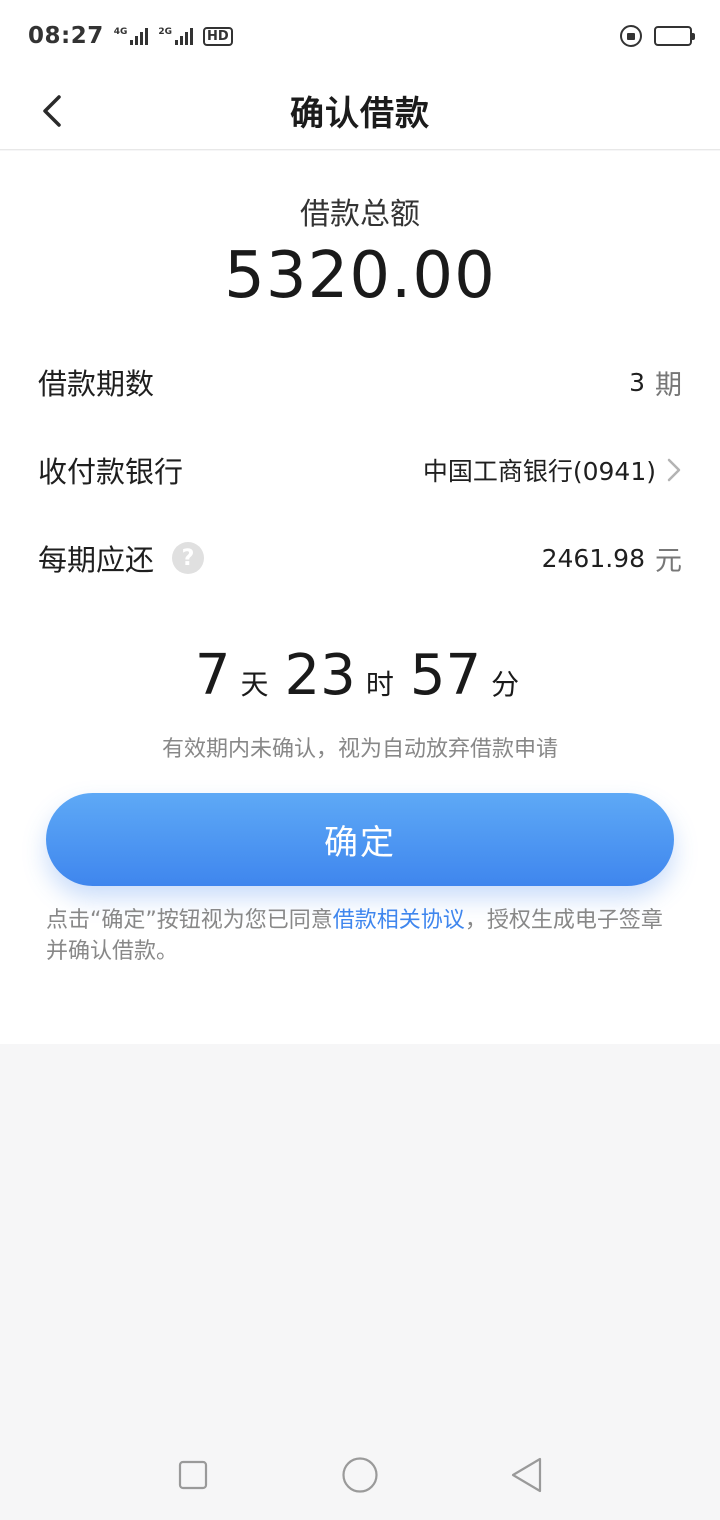 Image resolution: width=720 pixels, height=1520 pixels. What do you see at coordinates (360, 114) in the screenshot?
I see `page-title: 确认借款` at bounding box center [360, 114].